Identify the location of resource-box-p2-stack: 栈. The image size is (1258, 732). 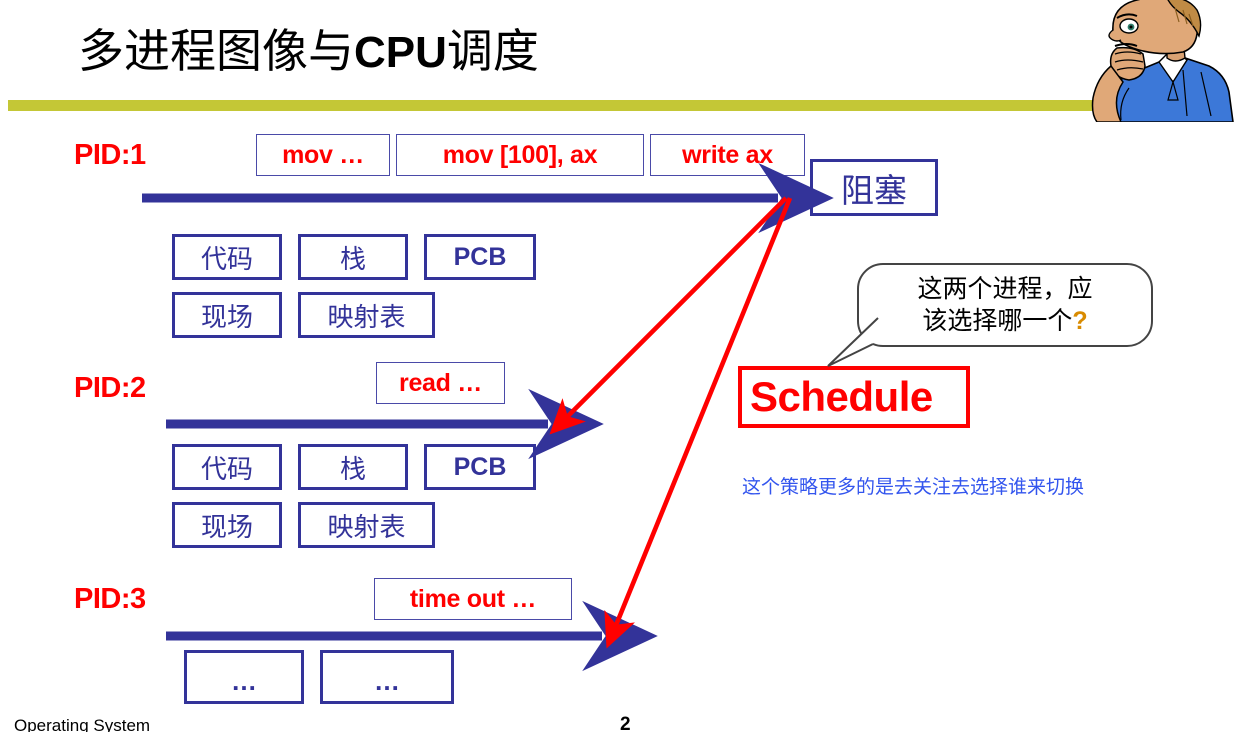
(353, 467).